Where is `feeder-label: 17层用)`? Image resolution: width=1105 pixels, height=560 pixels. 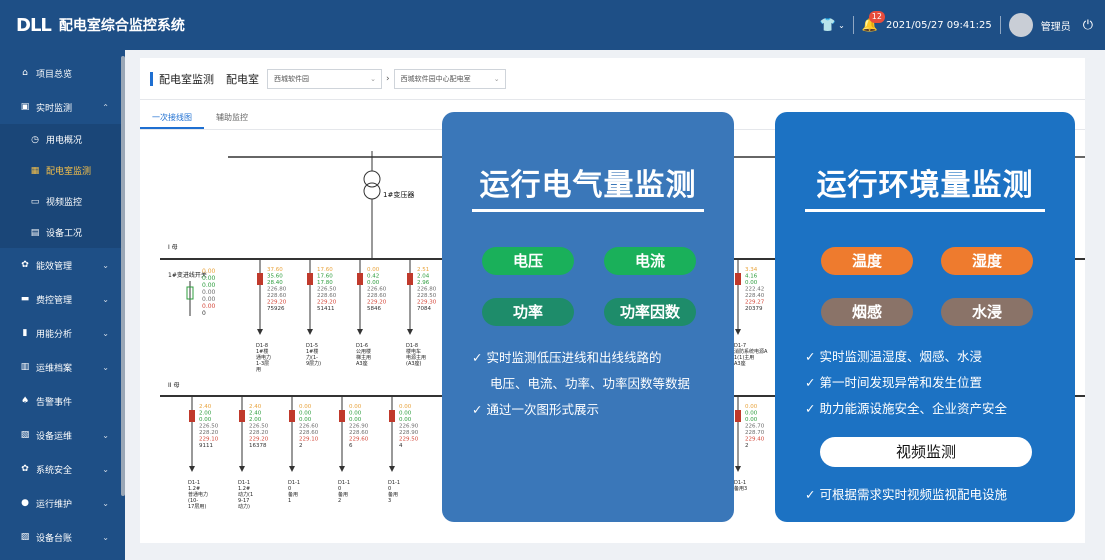 feeder-label: 17层用) is located at coordinates (197, 507).